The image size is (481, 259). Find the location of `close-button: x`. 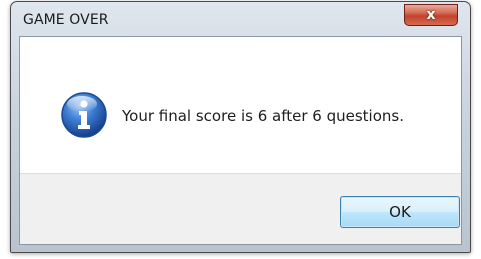

close-button: x is located at coordinates (431, 15).